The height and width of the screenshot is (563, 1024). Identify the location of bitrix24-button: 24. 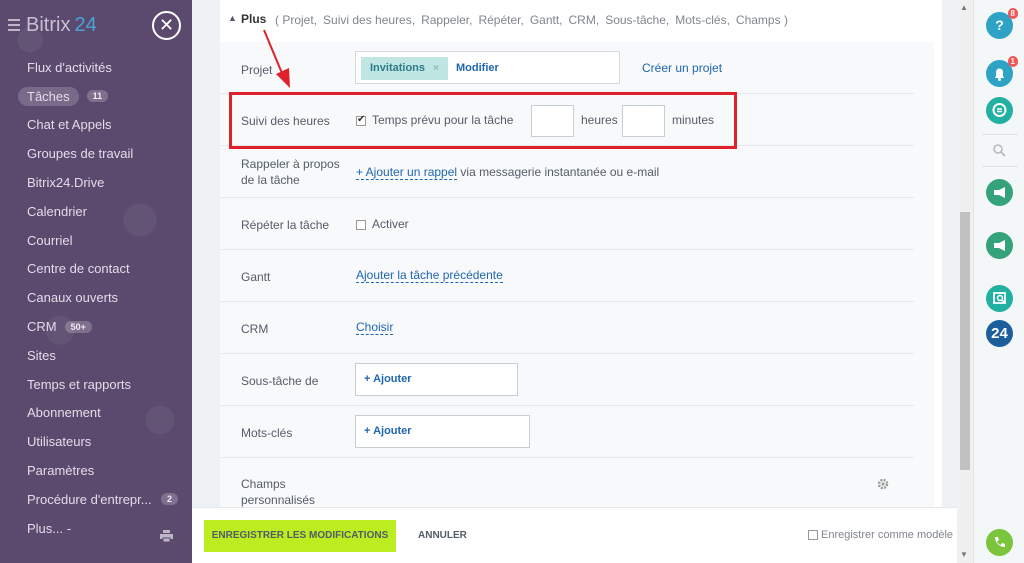
(999, 333).